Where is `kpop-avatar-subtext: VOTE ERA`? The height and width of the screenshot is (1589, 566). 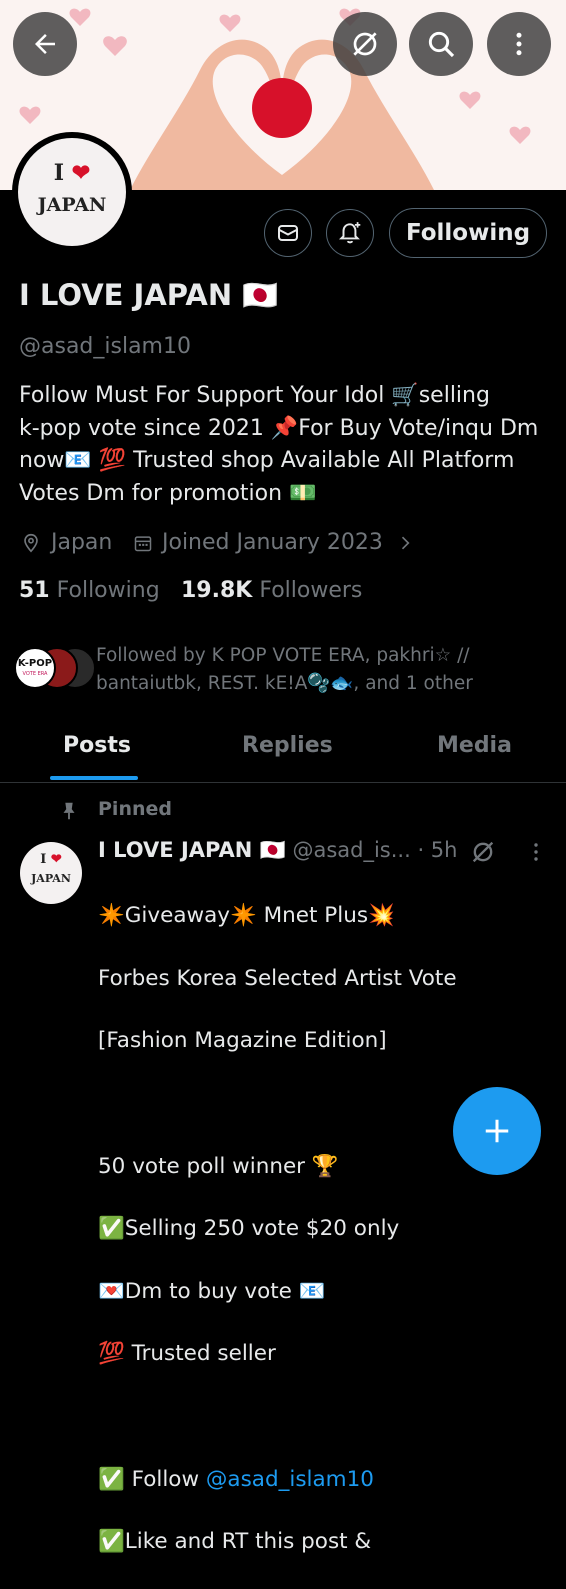
kpop-avatar-subtext: VOTE ERA is located at coordinates (35, 674).